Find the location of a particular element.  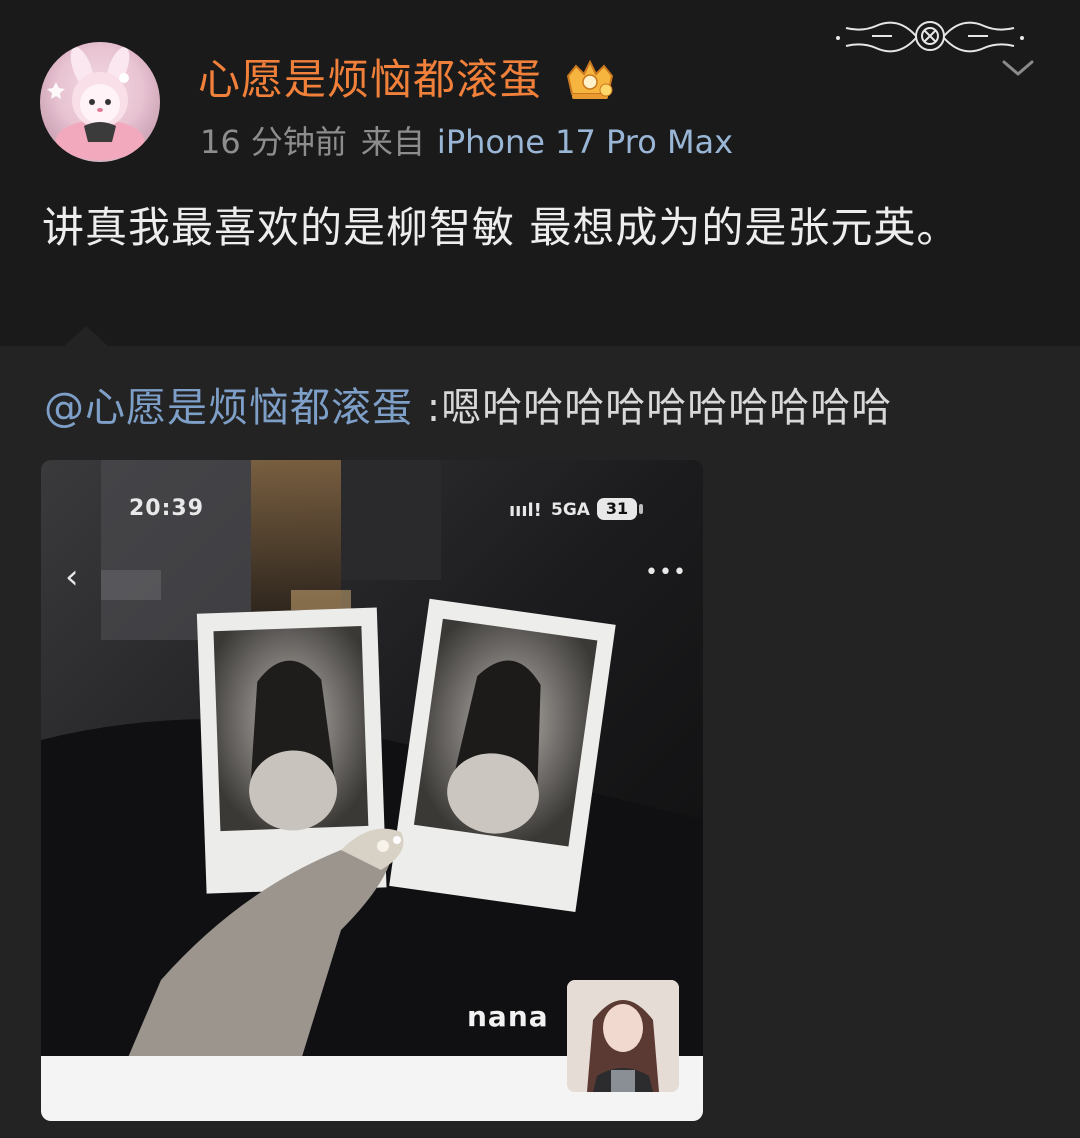

author-name: 心愿是烦恼都滚蛋 is located at coordinates (370, 80).